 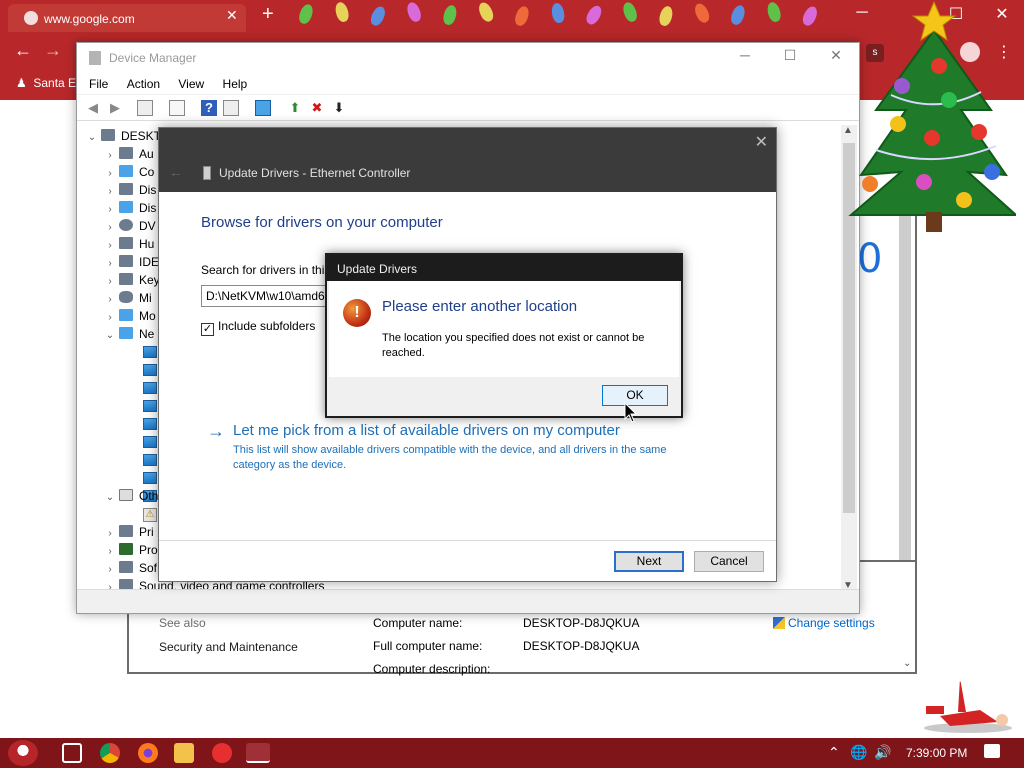 I want to click on device-manager-taskbar-icon, so click(x=258, y=753).